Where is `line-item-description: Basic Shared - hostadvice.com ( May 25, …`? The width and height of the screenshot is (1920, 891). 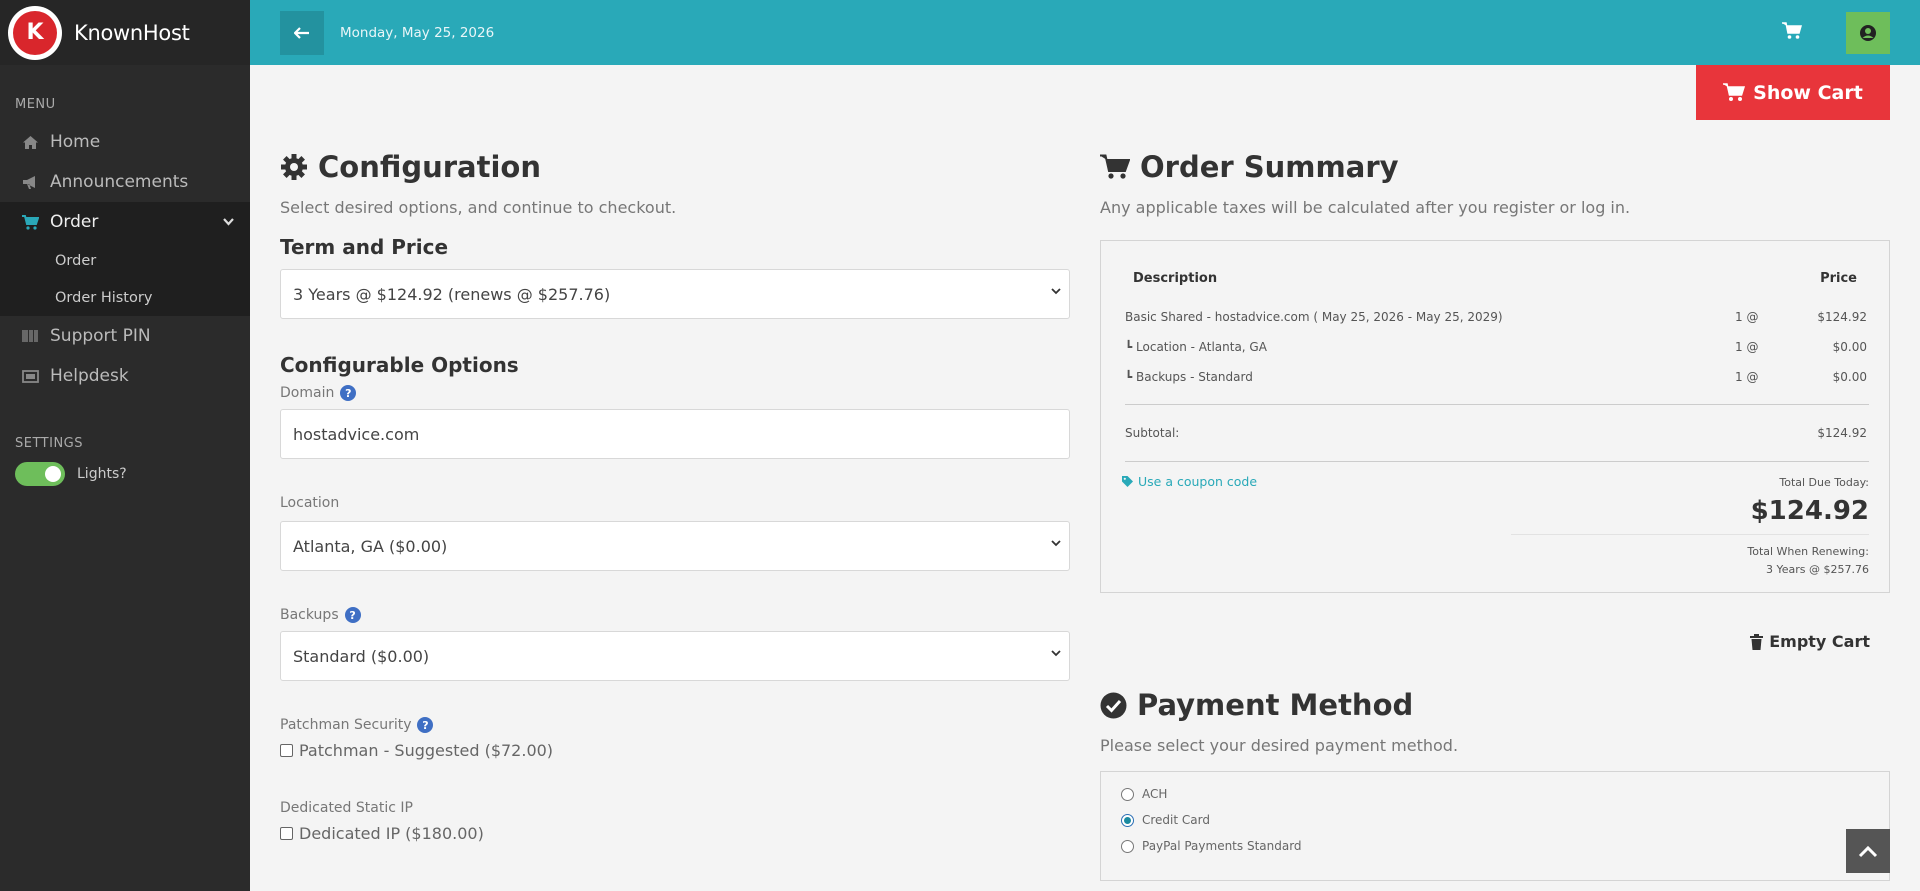
line-item-description: Basic Shared - hostadvice.com ( May 25, … is located at coordinates (1314, 317).